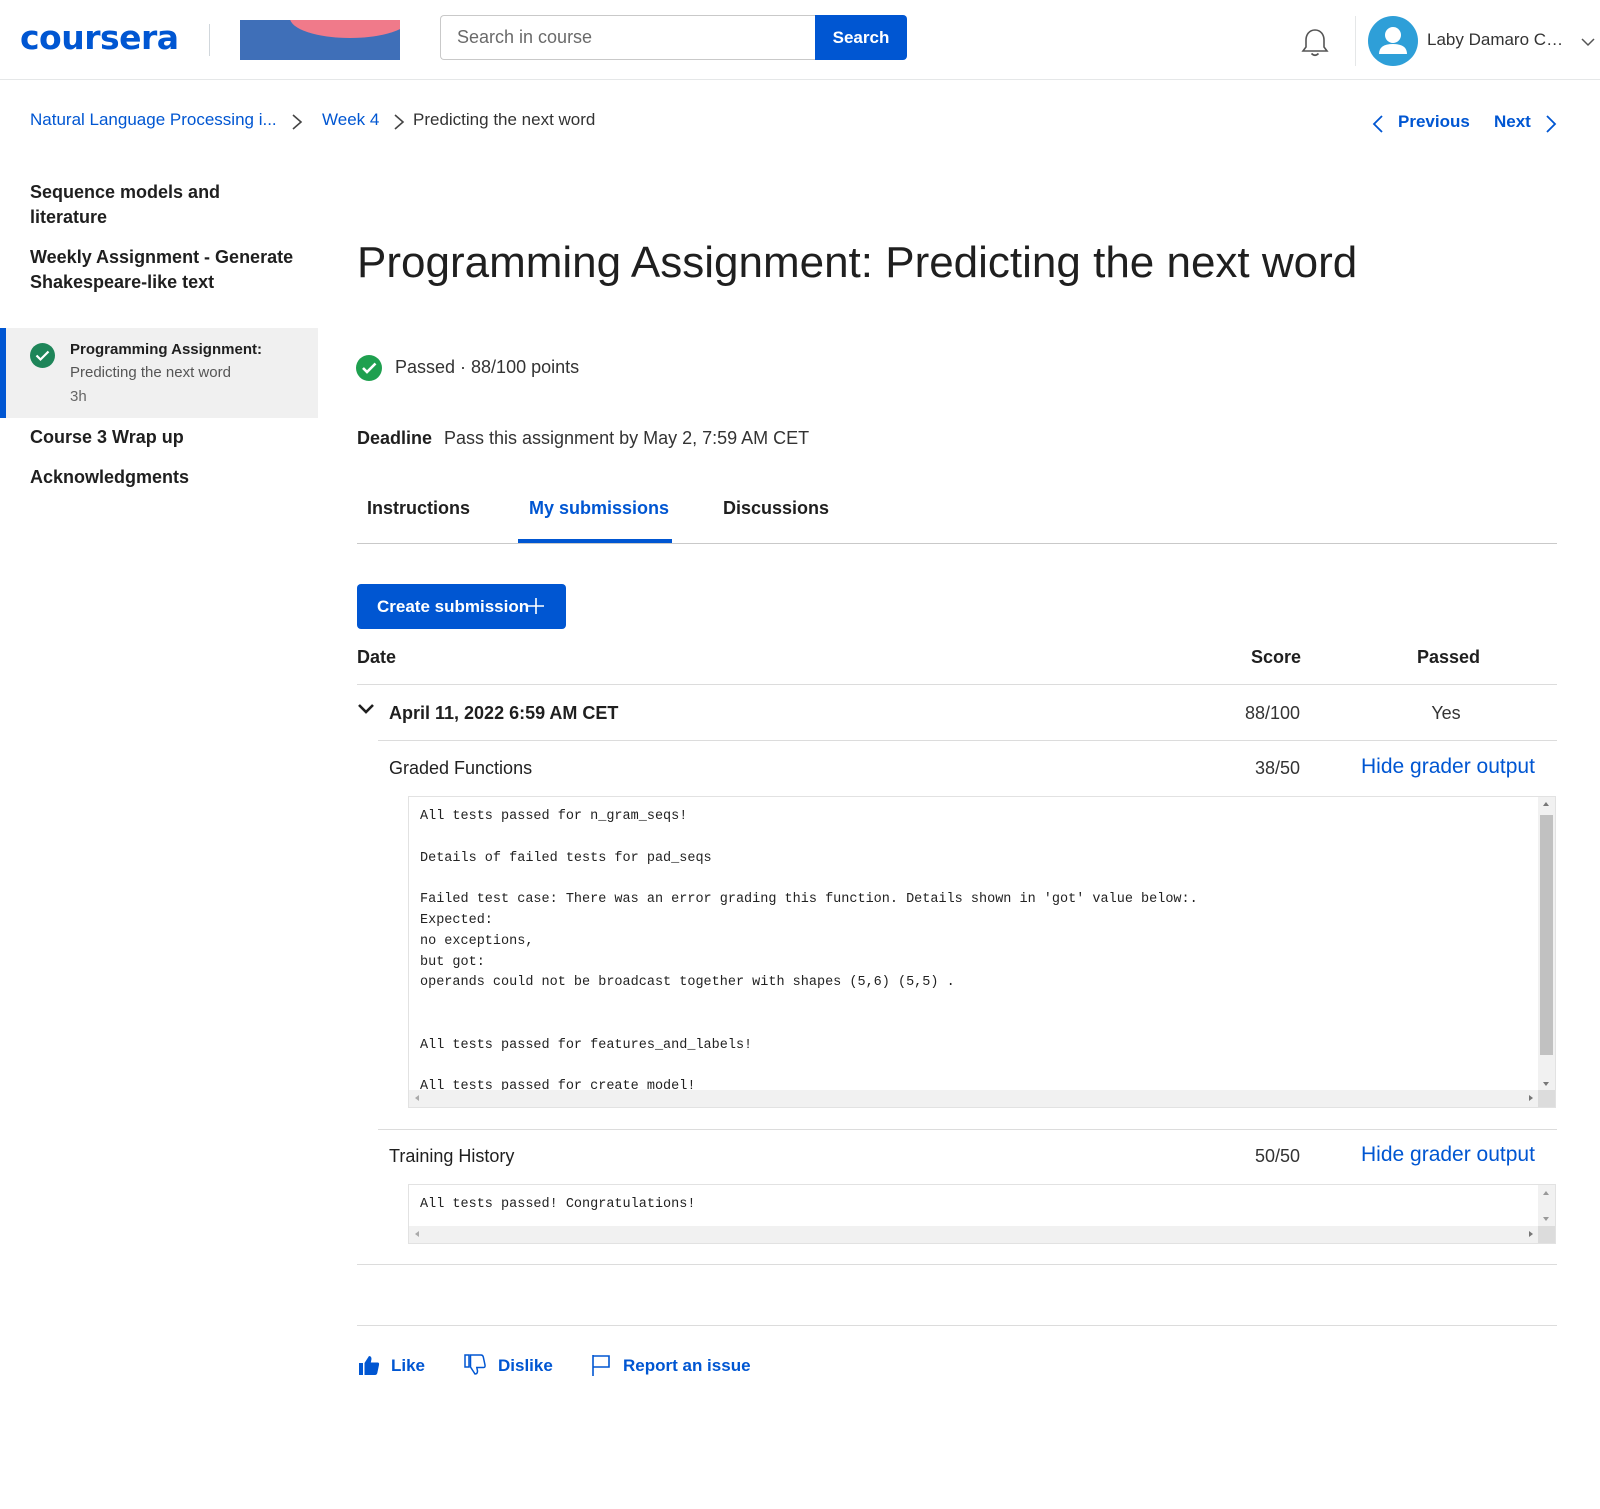 This screenshot has width=1600, height=1509. I want to click on plus-icon, so click(536, 606).